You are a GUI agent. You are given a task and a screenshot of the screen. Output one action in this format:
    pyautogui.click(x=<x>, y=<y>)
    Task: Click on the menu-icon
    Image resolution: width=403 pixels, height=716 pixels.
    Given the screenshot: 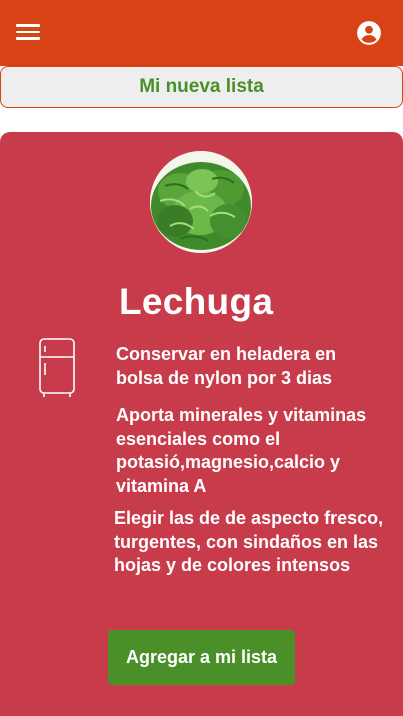 What is the action you would take?
    pyautogui.click(x=29, y=32)
    